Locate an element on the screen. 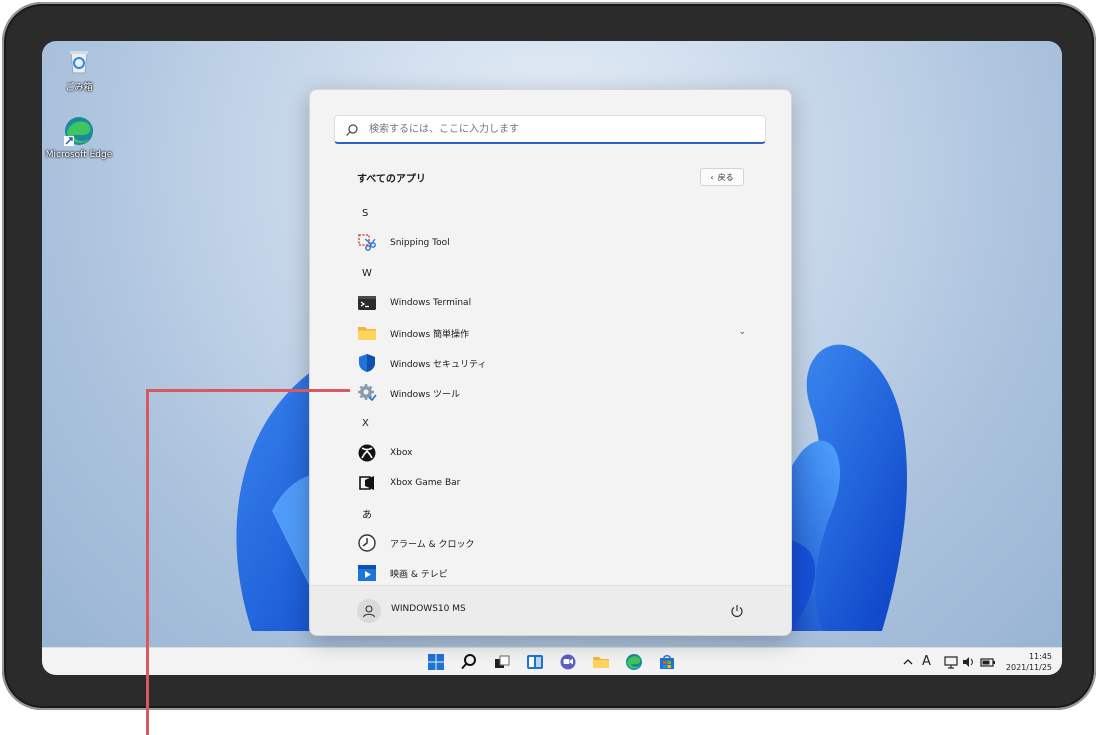 Image resolution: width=1100 pixels, height=735 pixels. group-header-x: X is located at coordinates (550, 423).